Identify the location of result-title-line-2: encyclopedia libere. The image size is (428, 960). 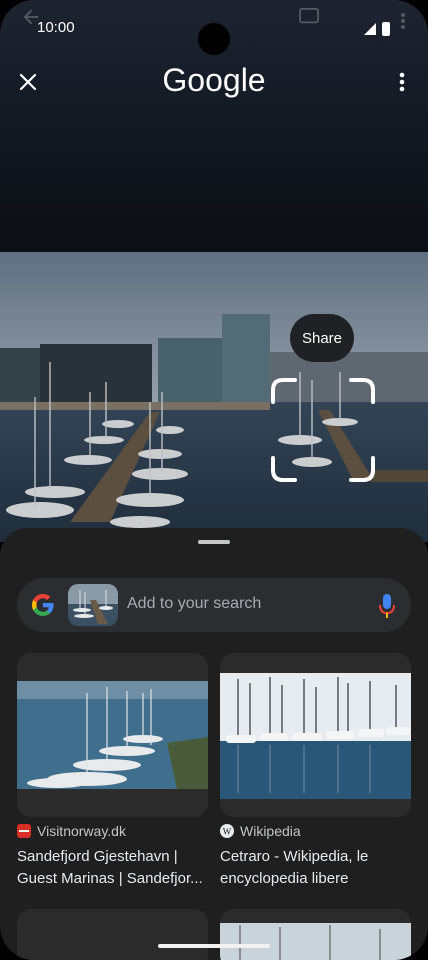
(284, 878).